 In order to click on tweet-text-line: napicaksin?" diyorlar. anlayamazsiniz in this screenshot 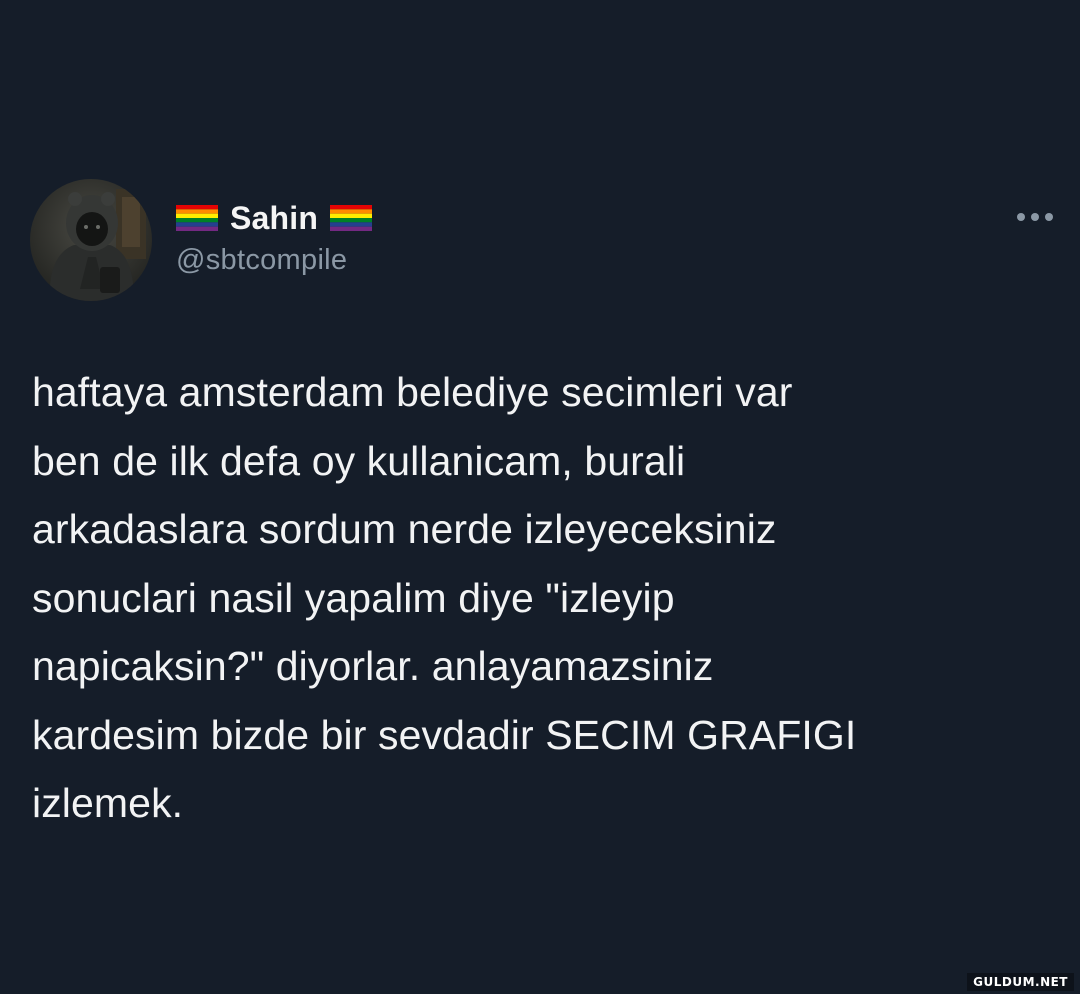, I will do `click(373, 666)`.